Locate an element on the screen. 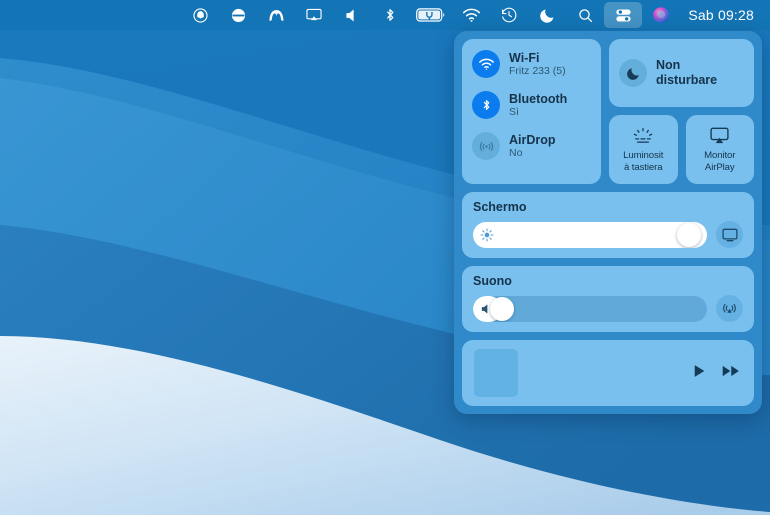  bluetooth-toggle: Bluetooth Sì is located at coordinates (531, 105).